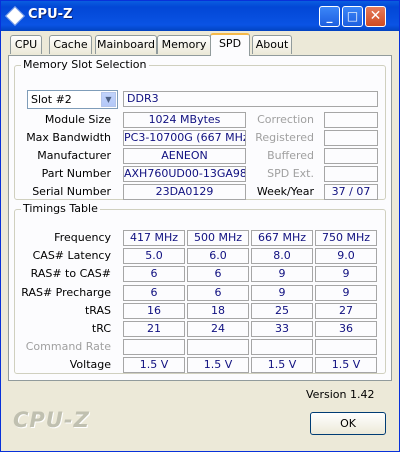 This screenshot has height=452, width=400. I want to click on minimize-icon: _, so click(329, 16).